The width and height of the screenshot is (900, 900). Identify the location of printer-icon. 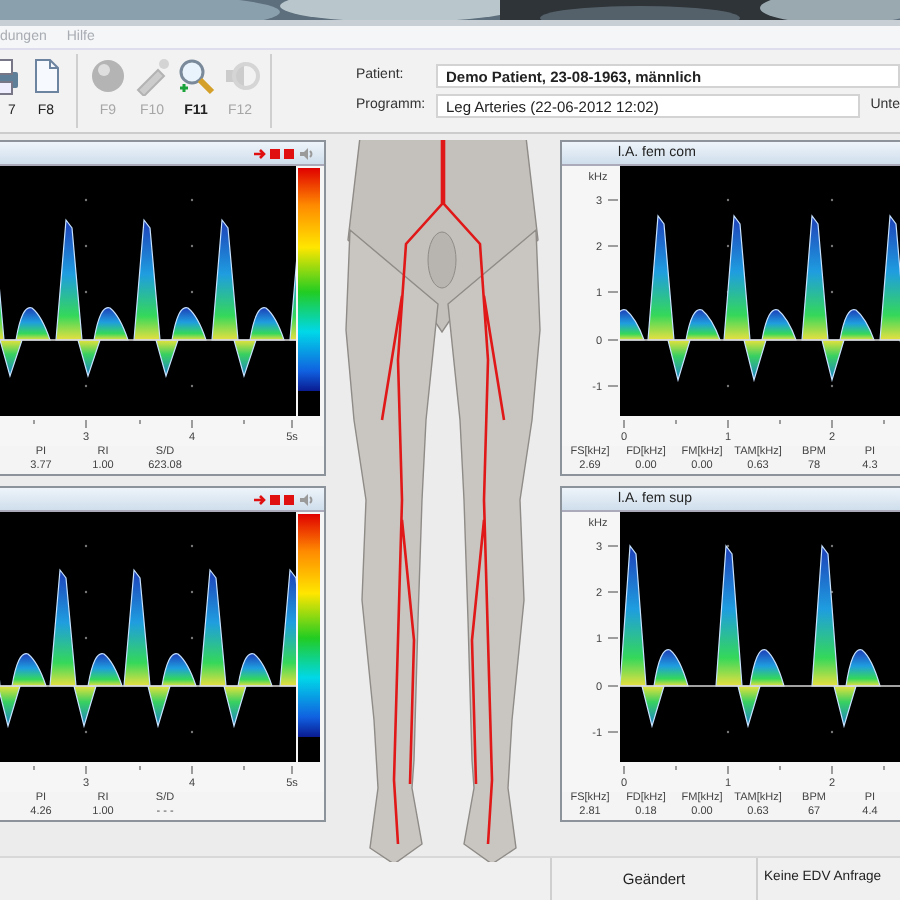
(12, 76).